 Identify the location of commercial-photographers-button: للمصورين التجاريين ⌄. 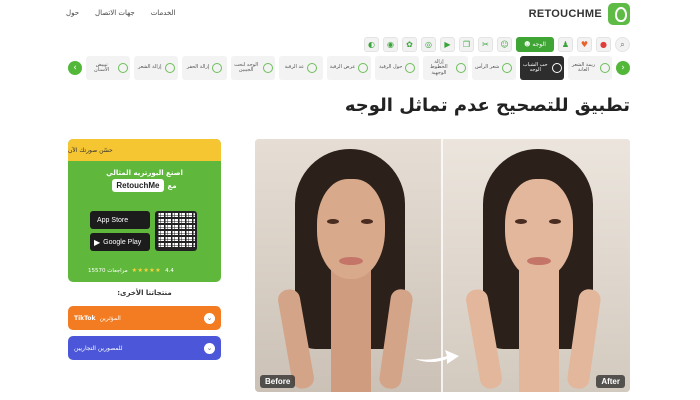
(144, 348).